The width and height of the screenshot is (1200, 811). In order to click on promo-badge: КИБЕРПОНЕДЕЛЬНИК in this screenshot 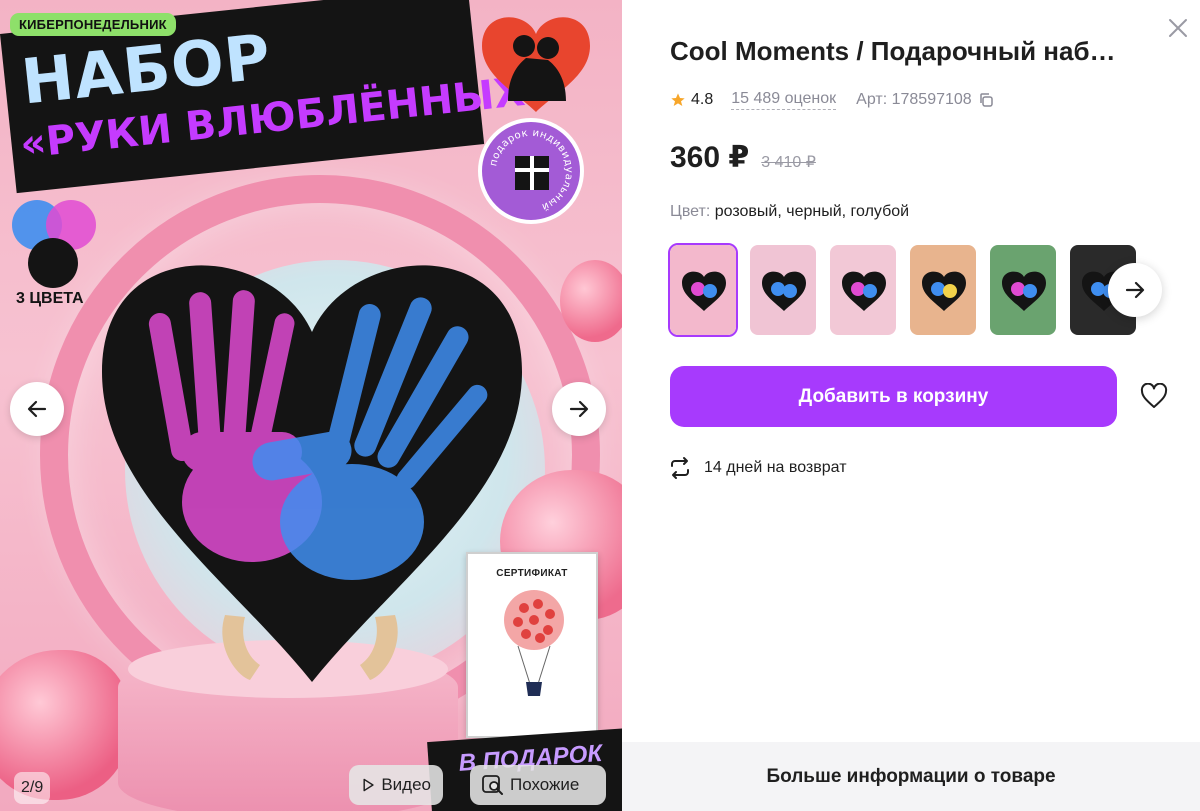, I will do `click(93, 24)`.